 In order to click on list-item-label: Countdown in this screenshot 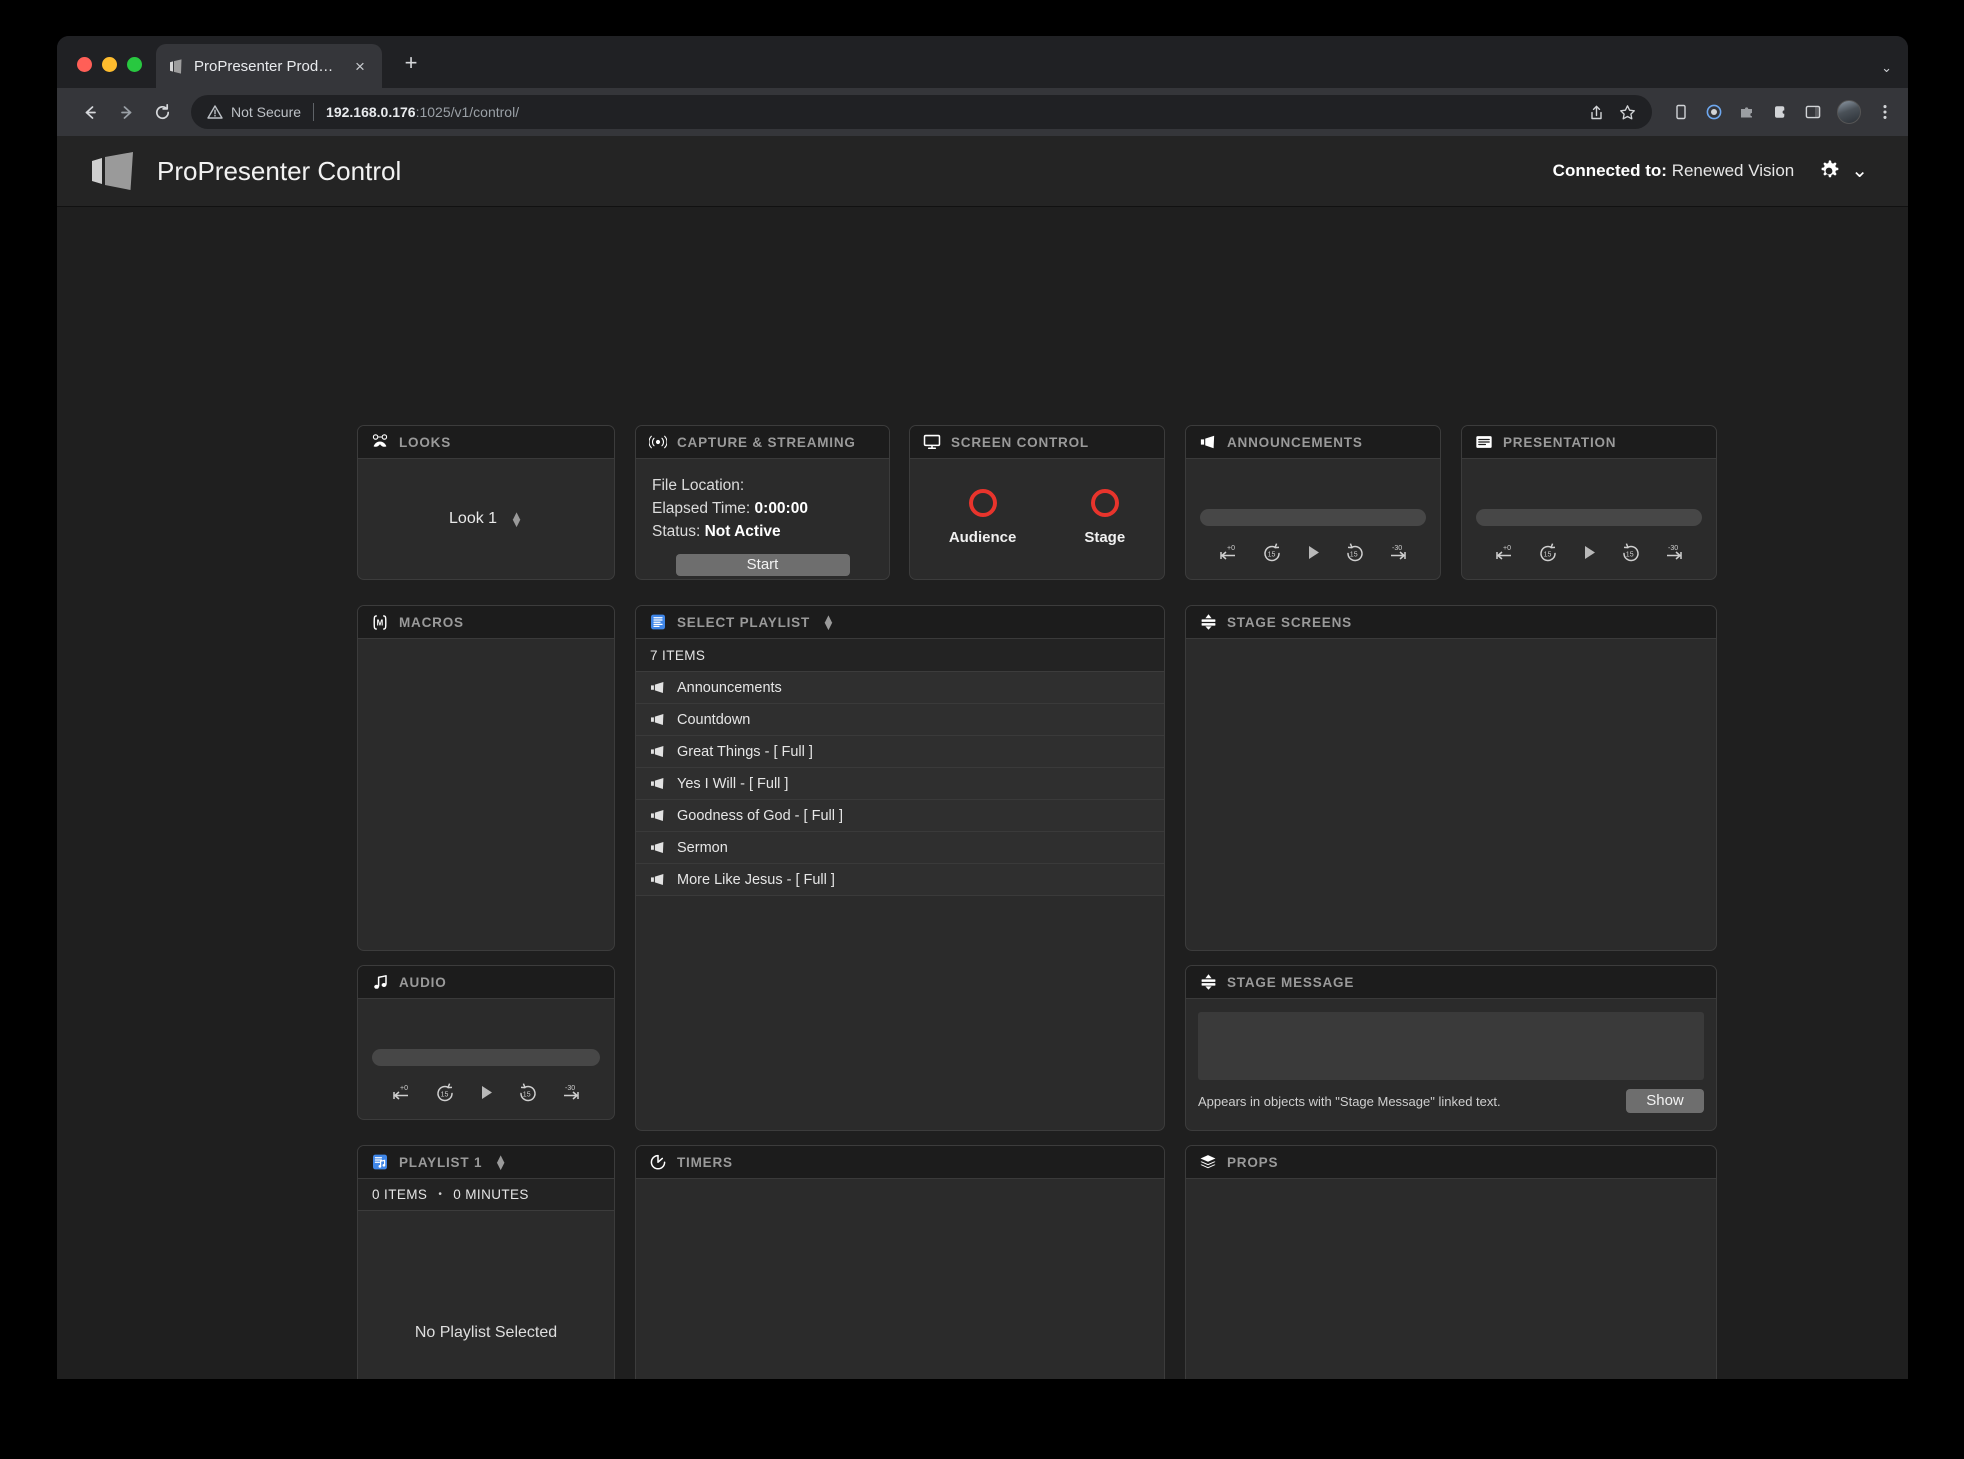, I will do `click(714, 719)`.